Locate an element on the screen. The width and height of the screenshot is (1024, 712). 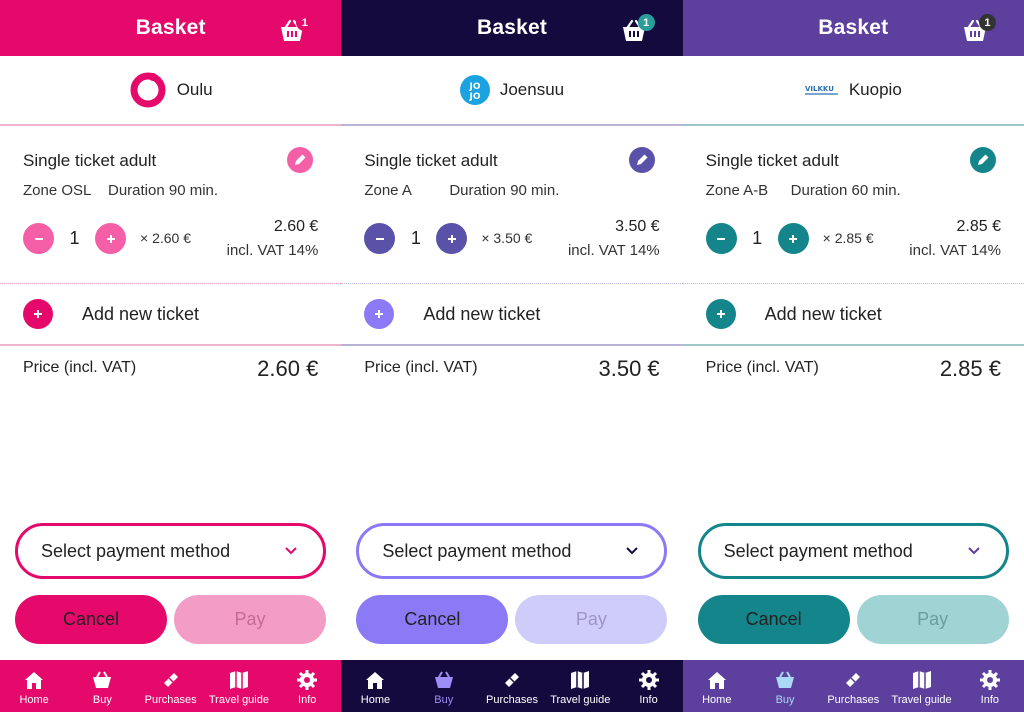
home-icon is located at coordinates (375, 680).